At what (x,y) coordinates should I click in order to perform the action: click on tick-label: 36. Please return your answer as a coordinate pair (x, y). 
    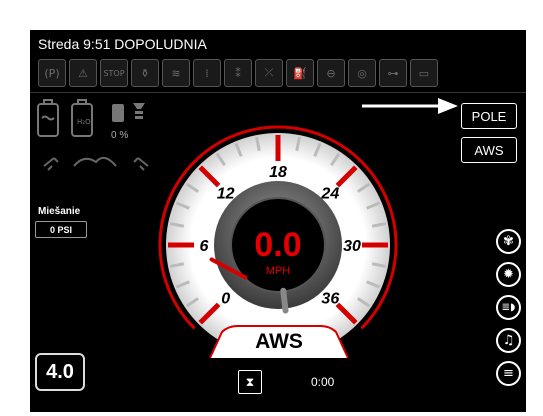
    Looking at the image, I should click on (330, 298).